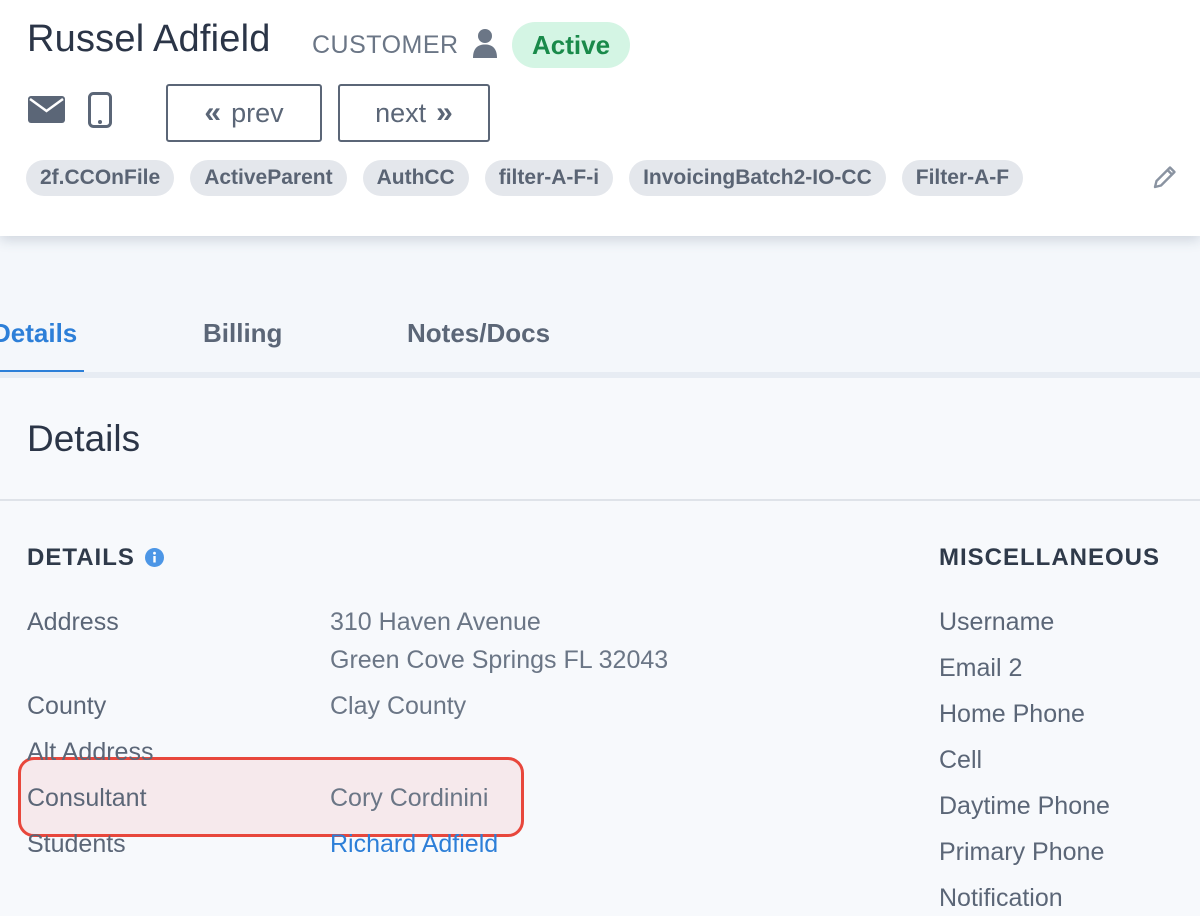  Describe the element at coordinates (1165, 177) in the screenshot. I see `pencil-icon` at that location.